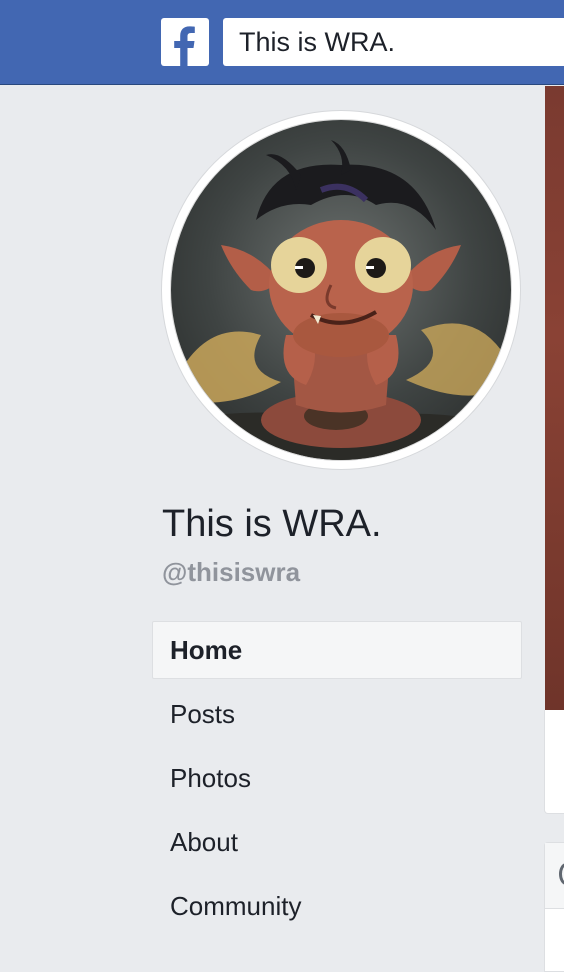  I want to click on nav-item-community: Community, so click(337, 906).